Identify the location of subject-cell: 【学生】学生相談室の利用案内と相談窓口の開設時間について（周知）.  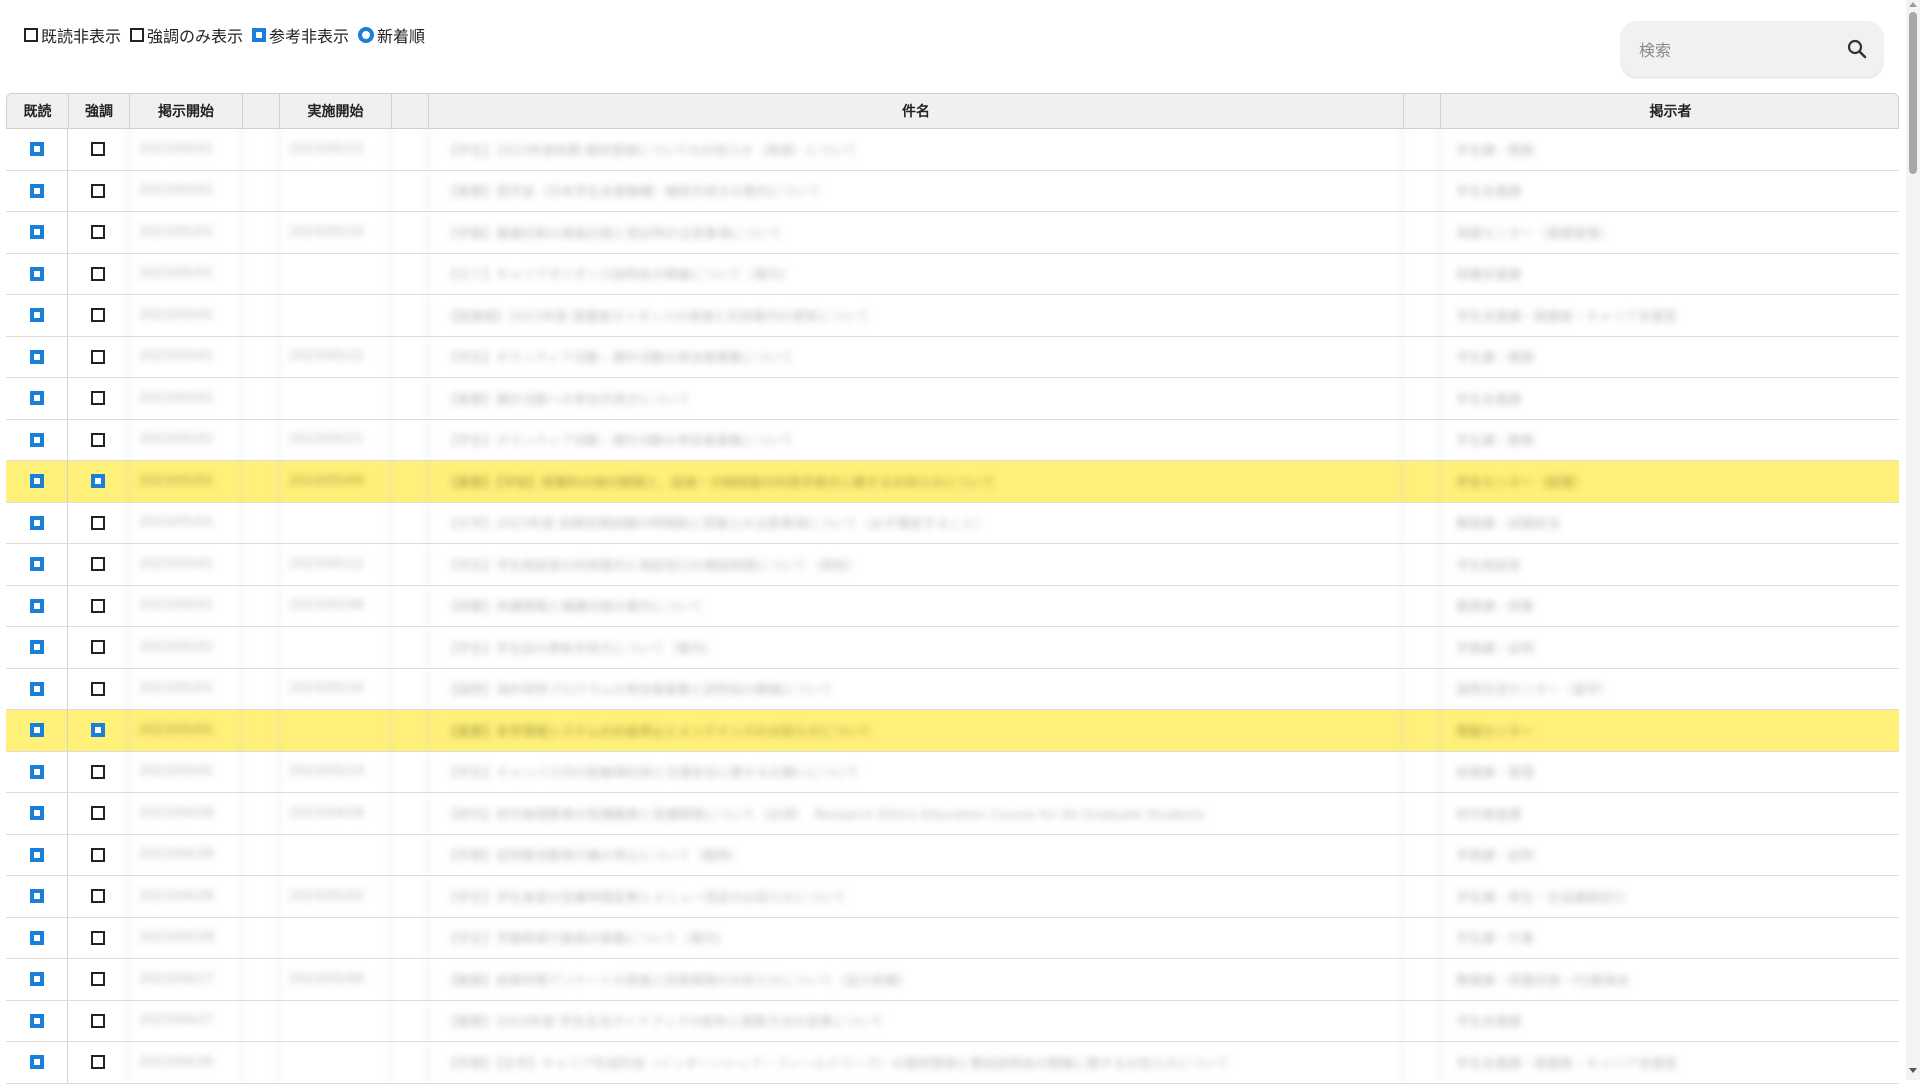
(914, 564).